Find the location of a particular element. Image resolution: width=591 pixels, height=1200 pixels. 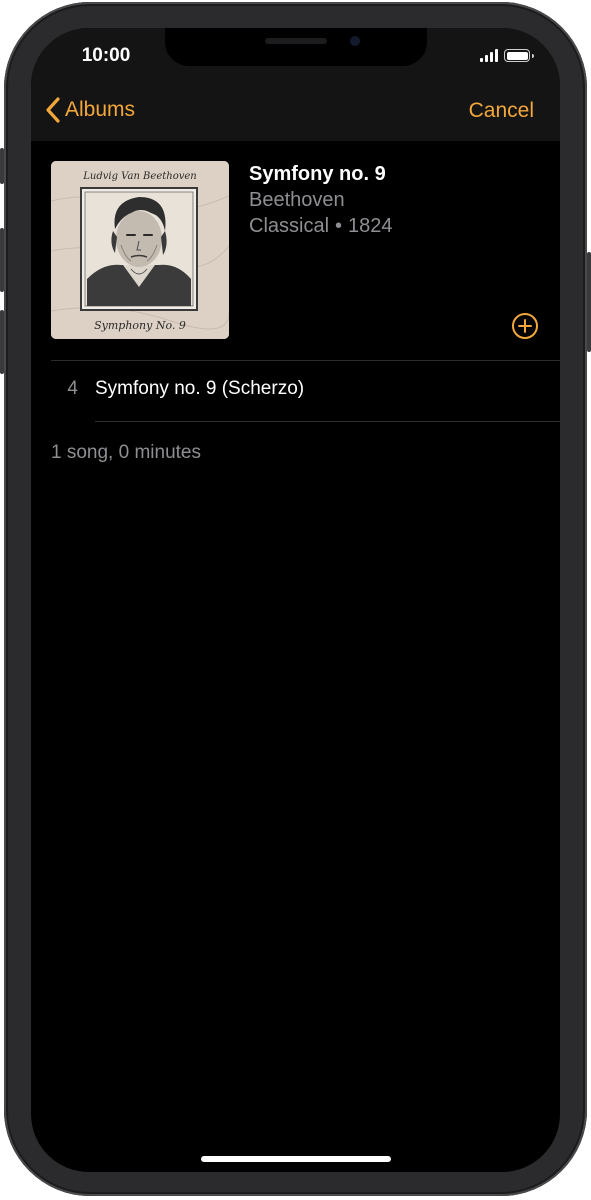

album-year: 1824 is located at coordinates (370, 226).